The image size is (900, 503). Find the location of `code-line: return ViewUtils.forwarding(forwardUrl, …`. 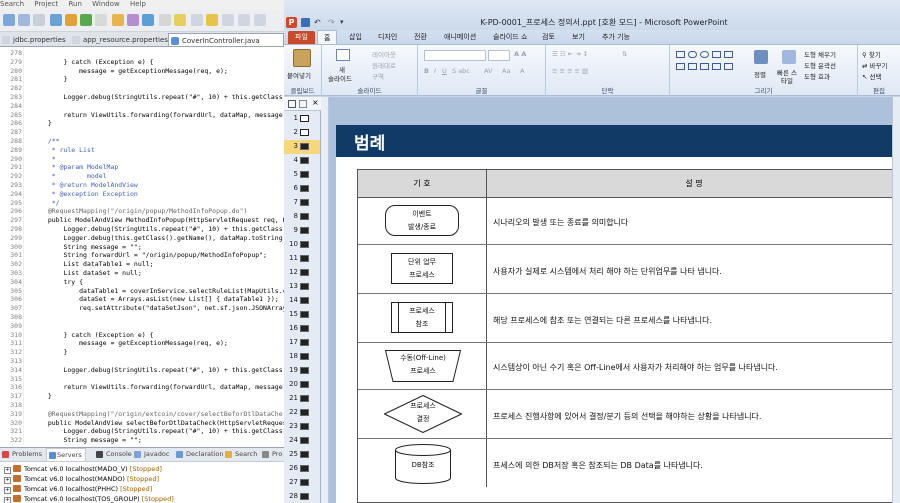

code-line: return ViewUtils.forwarding(forwardUrl, … is located at coordinates (162, 387).